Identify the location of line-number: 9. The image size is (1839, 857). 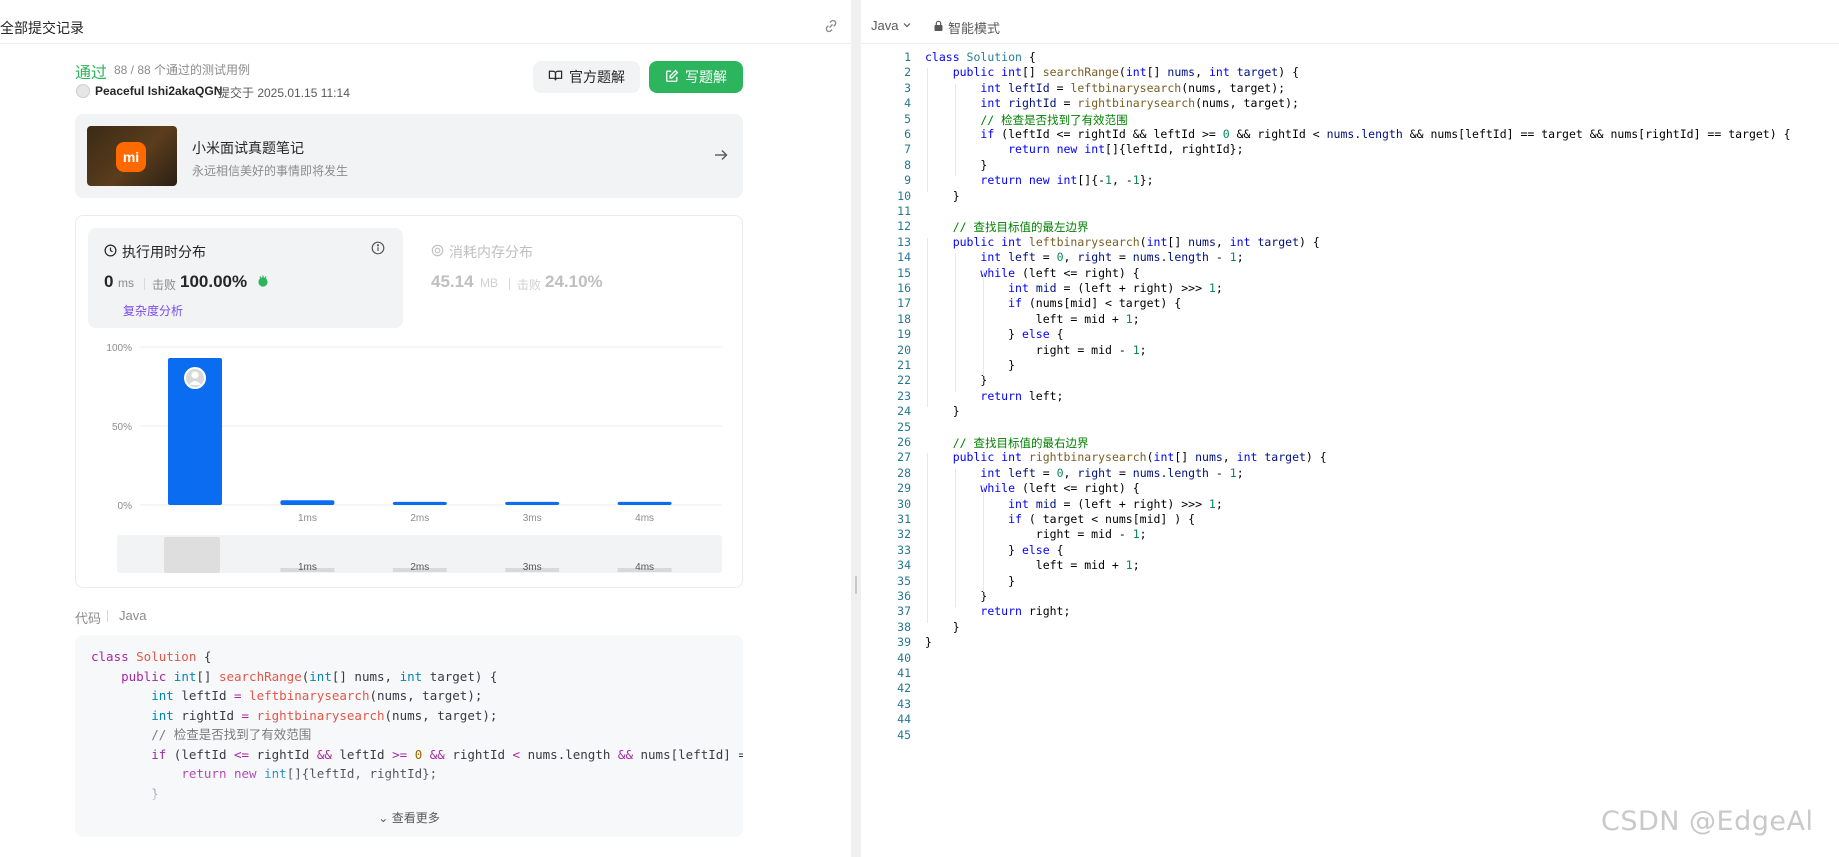
(907, 180).